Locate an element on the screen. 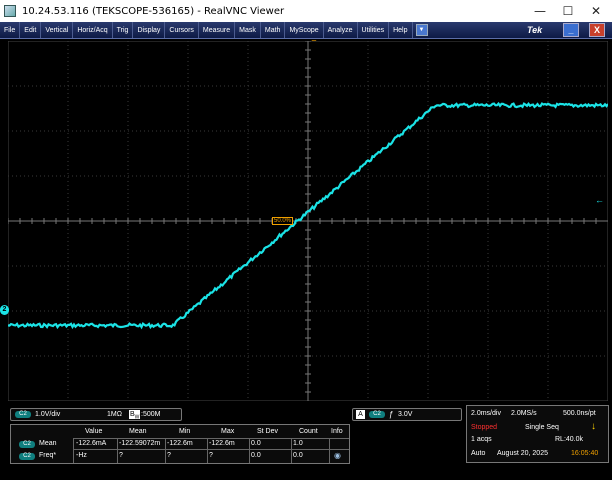  trigger-mode-badge: A is located at coordinates (360, 414).